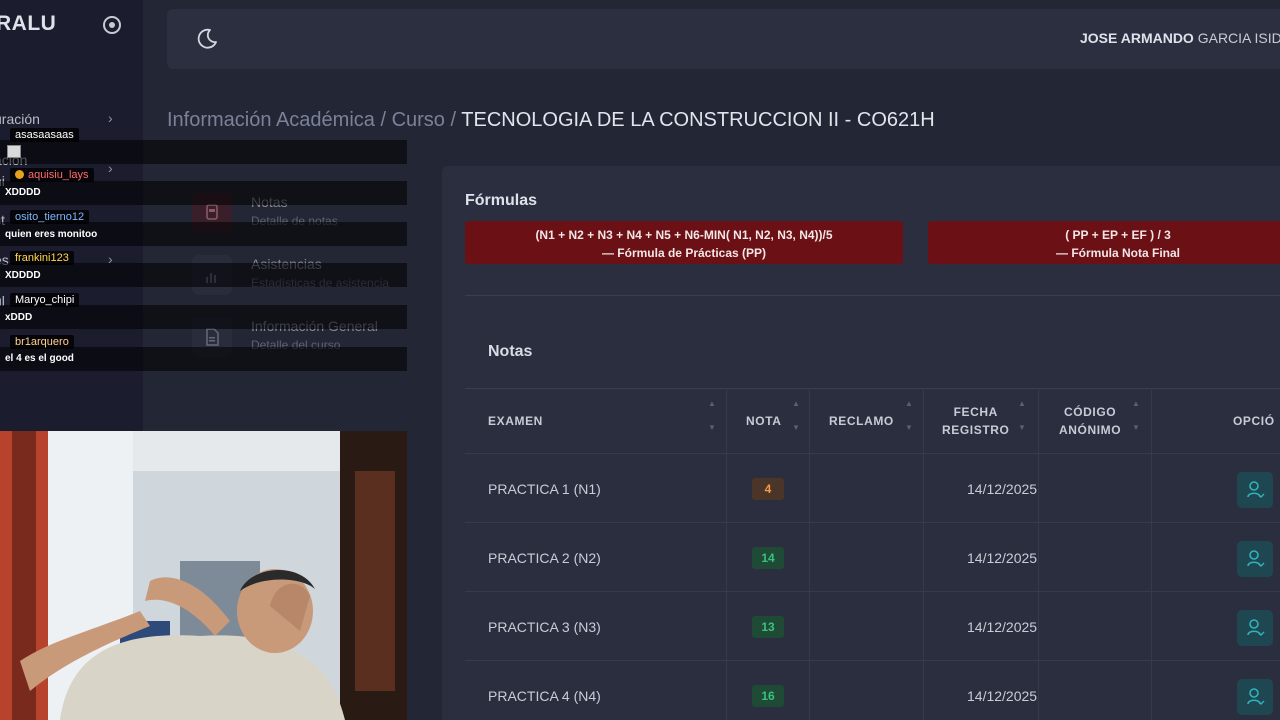  I want to click on chat-username: Maryo_chipi, so click(45, 300).